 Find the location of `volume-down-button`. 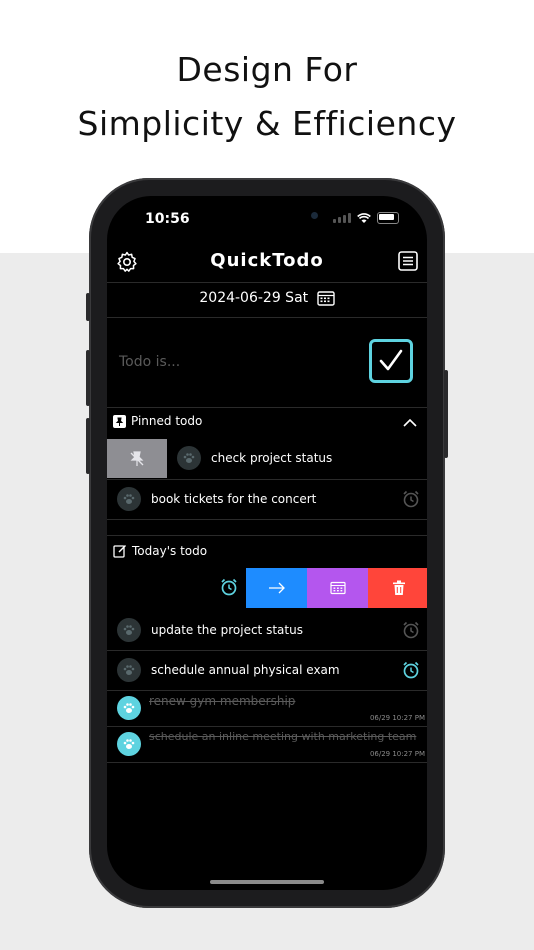

volume-down-button is located at coordinates (88, 446).